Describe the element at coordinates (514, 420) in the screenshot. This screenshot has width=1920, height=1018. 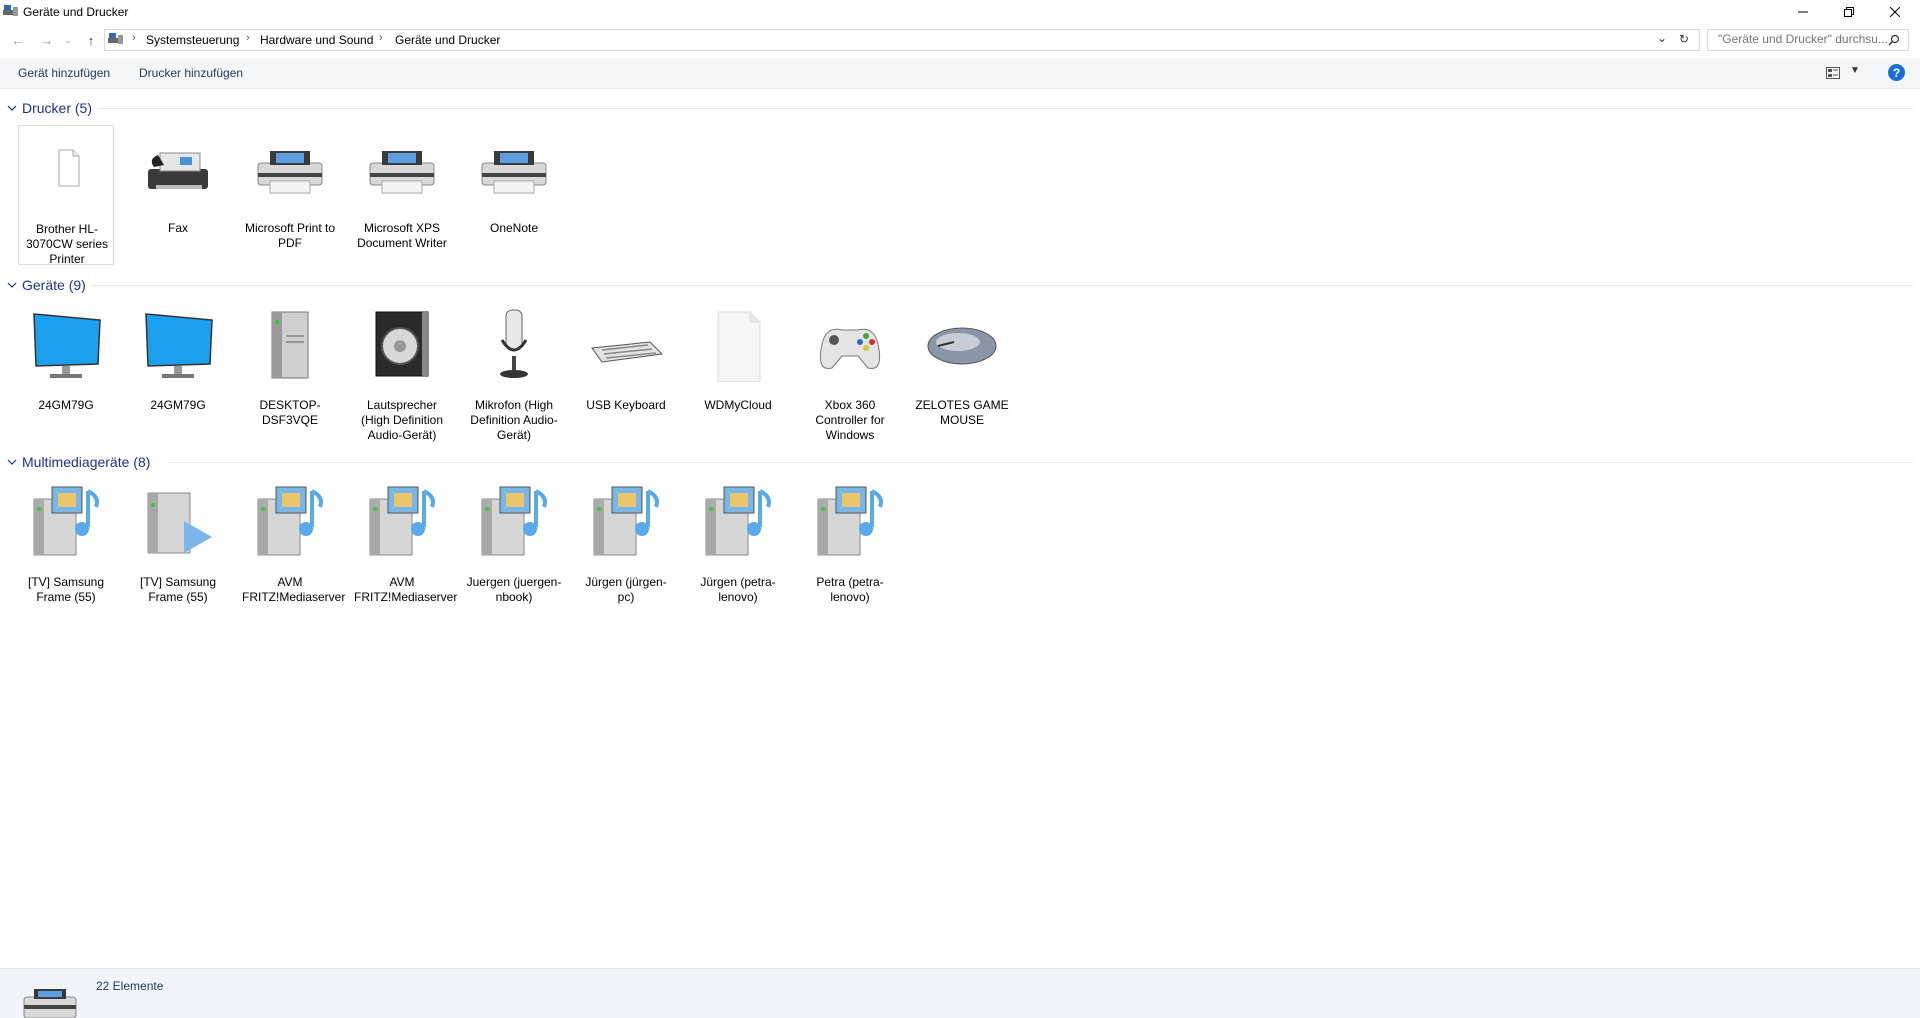
I see `device-label: Mikrofon (High Definition Audio-Gerät)` at that location.